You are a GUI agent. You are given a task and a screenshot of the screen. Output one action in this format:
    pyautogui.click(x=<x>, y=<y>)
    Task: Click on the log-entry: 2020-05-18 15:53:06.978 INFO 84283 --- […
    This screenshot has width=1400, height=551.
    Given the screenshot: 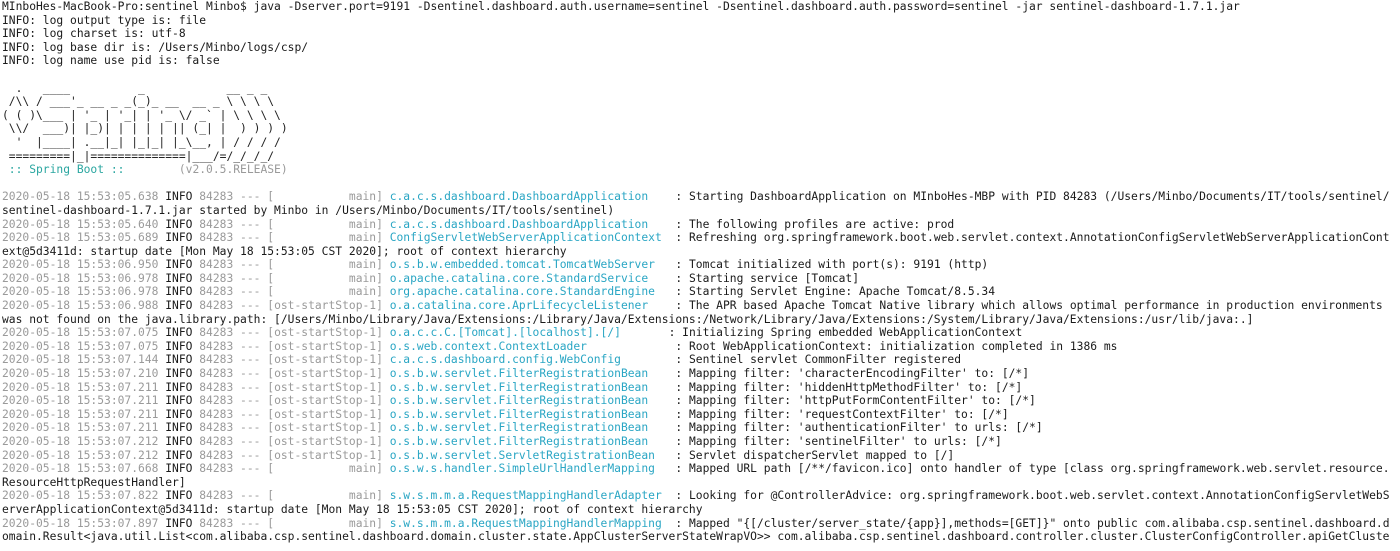 What is the action you would take?
    pyautogui.click(x=701, y=279)
    